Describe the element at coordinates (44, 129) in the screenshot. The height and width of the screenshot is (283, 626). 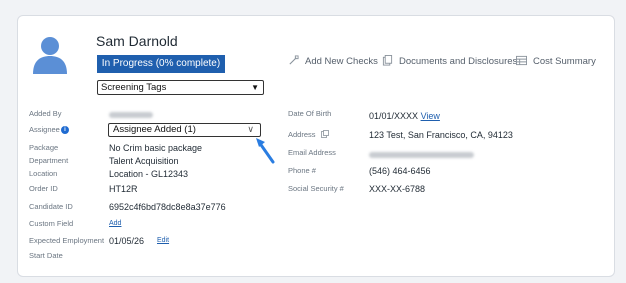
I see `assignee-label: Assignee` at that location.